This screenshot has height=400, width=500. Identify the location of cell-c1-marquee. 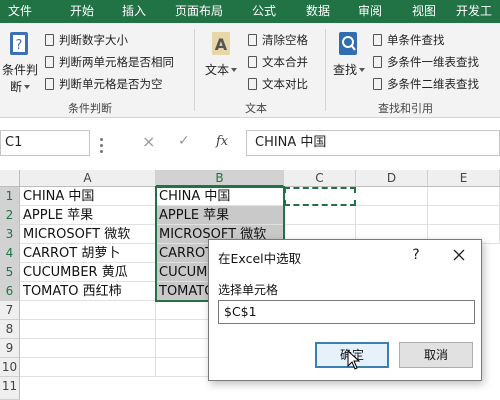
(320, 196).